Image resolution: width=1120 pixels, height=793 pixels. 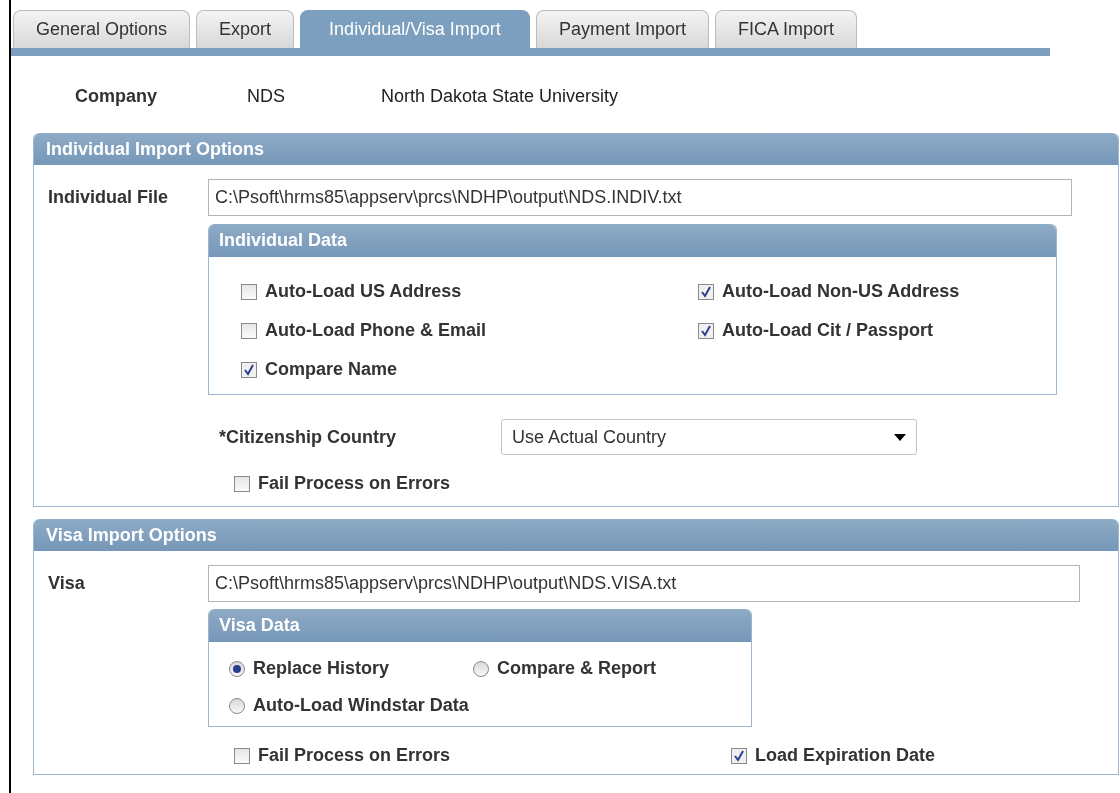 I want to click on tab: Export, so click(x=245, y=29).